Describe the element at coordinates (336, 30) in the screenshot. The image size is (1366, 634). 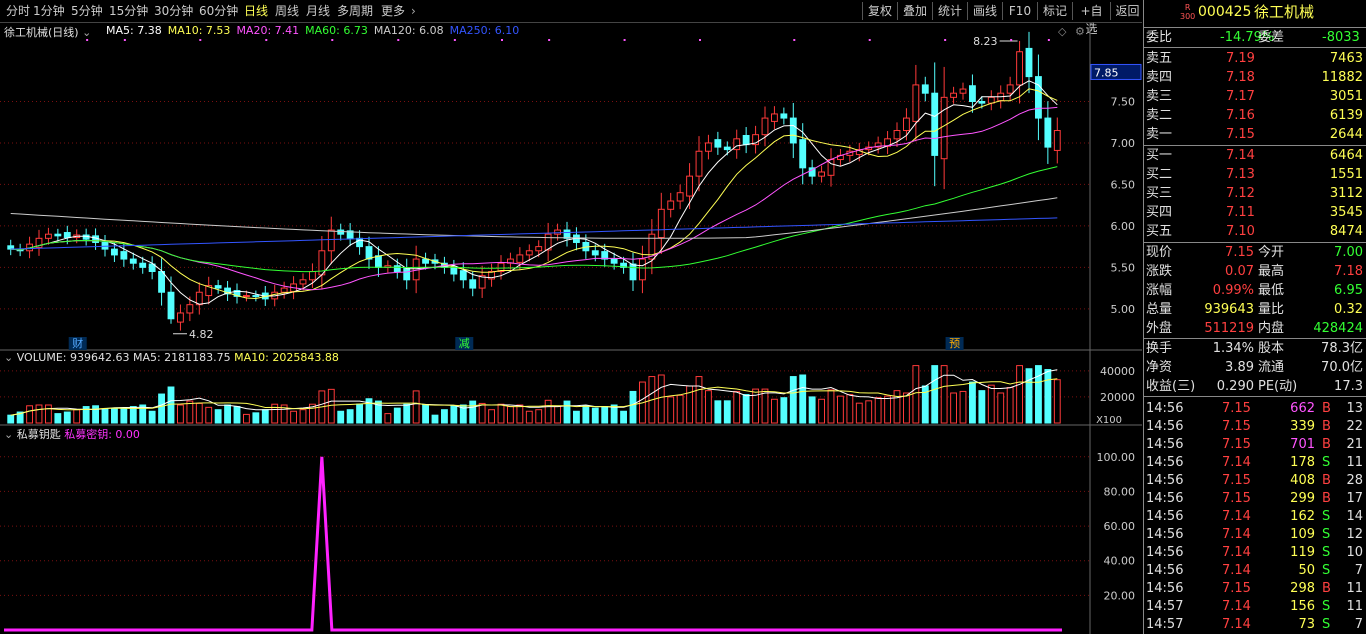
I see `ma-legend-3: MA60: 6.73` at that location.